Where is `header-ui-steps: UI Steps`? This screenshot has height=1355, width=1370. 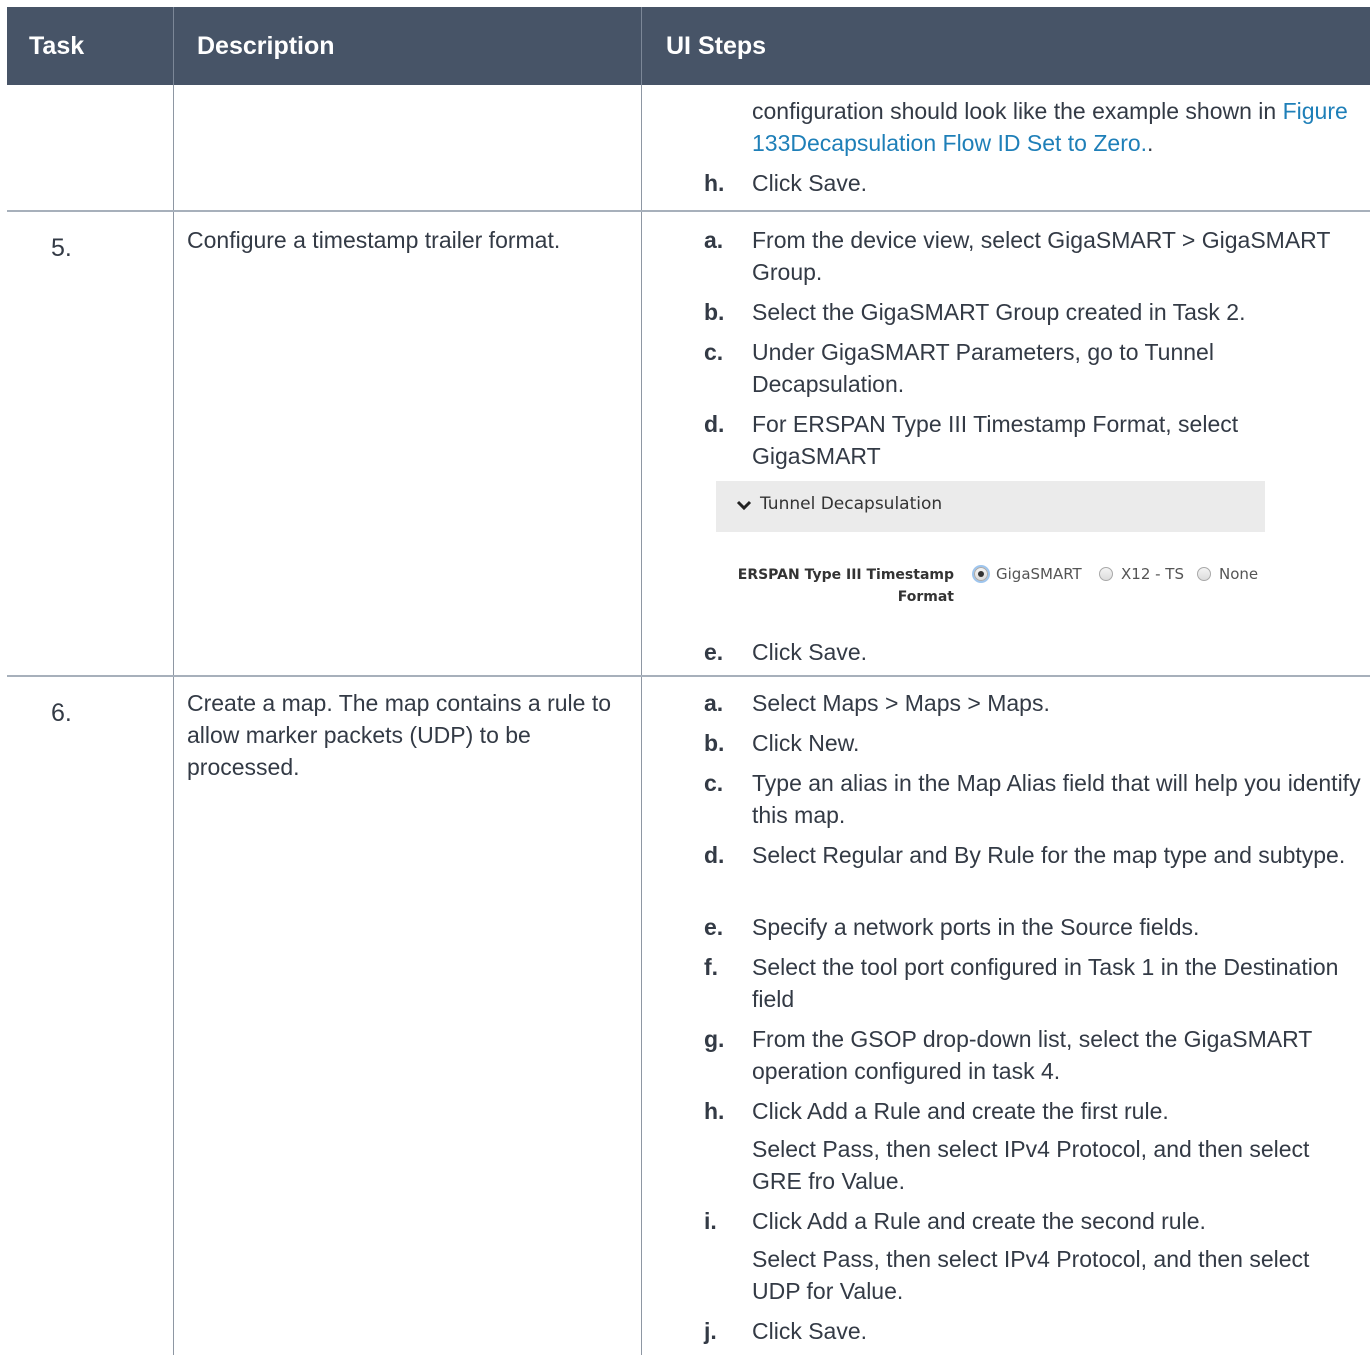 header-ui-steps: UI Steps is located at coordinates (716, 46).